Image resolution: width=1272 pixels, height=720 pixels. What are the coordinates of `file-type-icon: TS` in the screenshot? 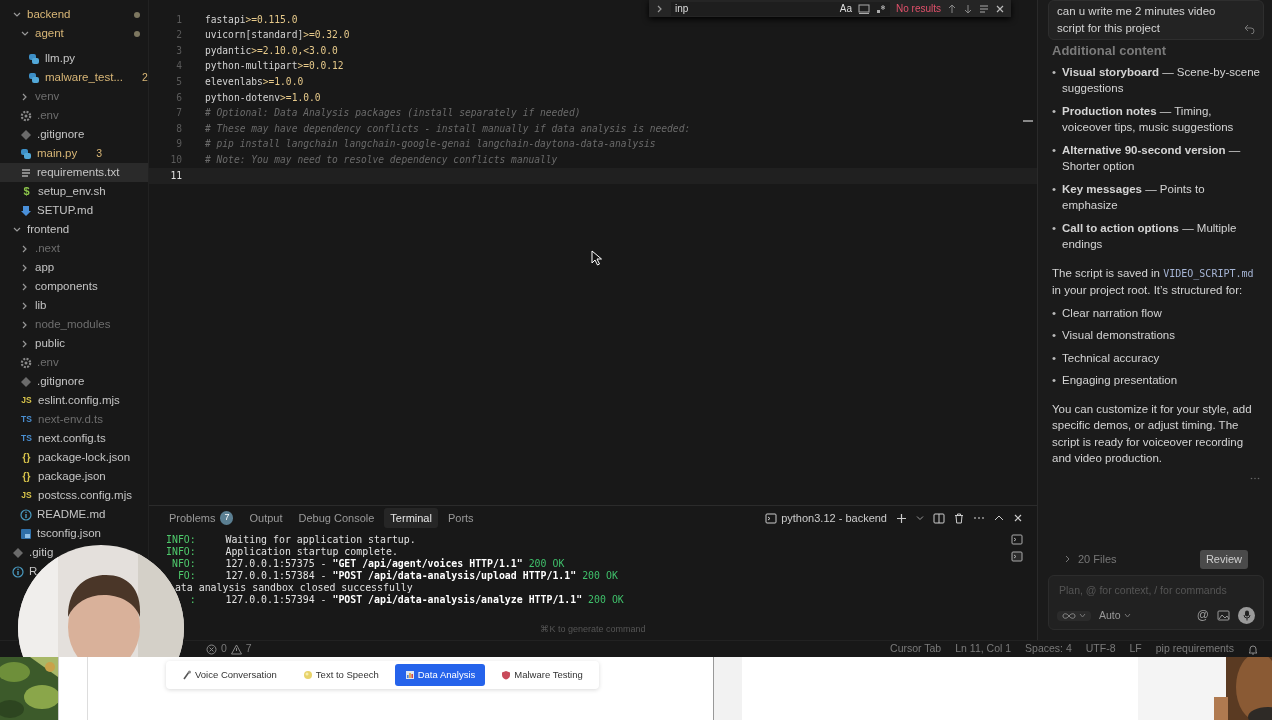 It's located at (26, 419).